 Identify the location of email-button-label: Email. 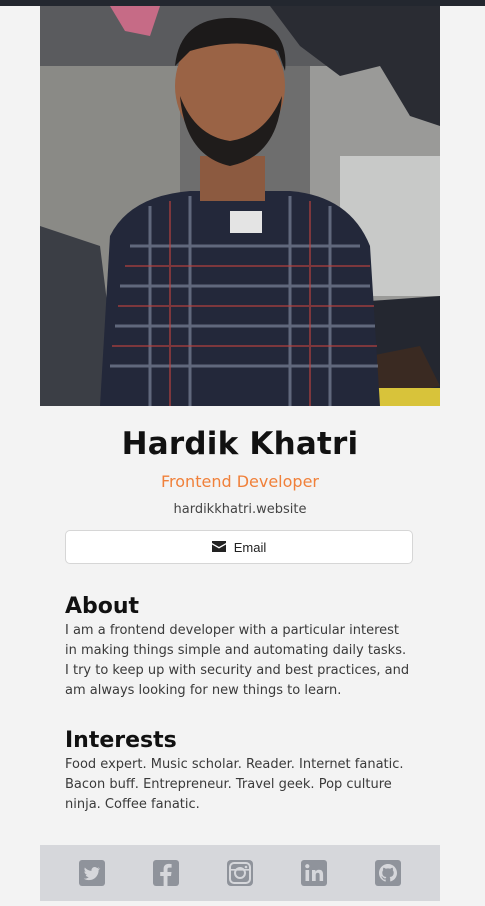
(250, 547).